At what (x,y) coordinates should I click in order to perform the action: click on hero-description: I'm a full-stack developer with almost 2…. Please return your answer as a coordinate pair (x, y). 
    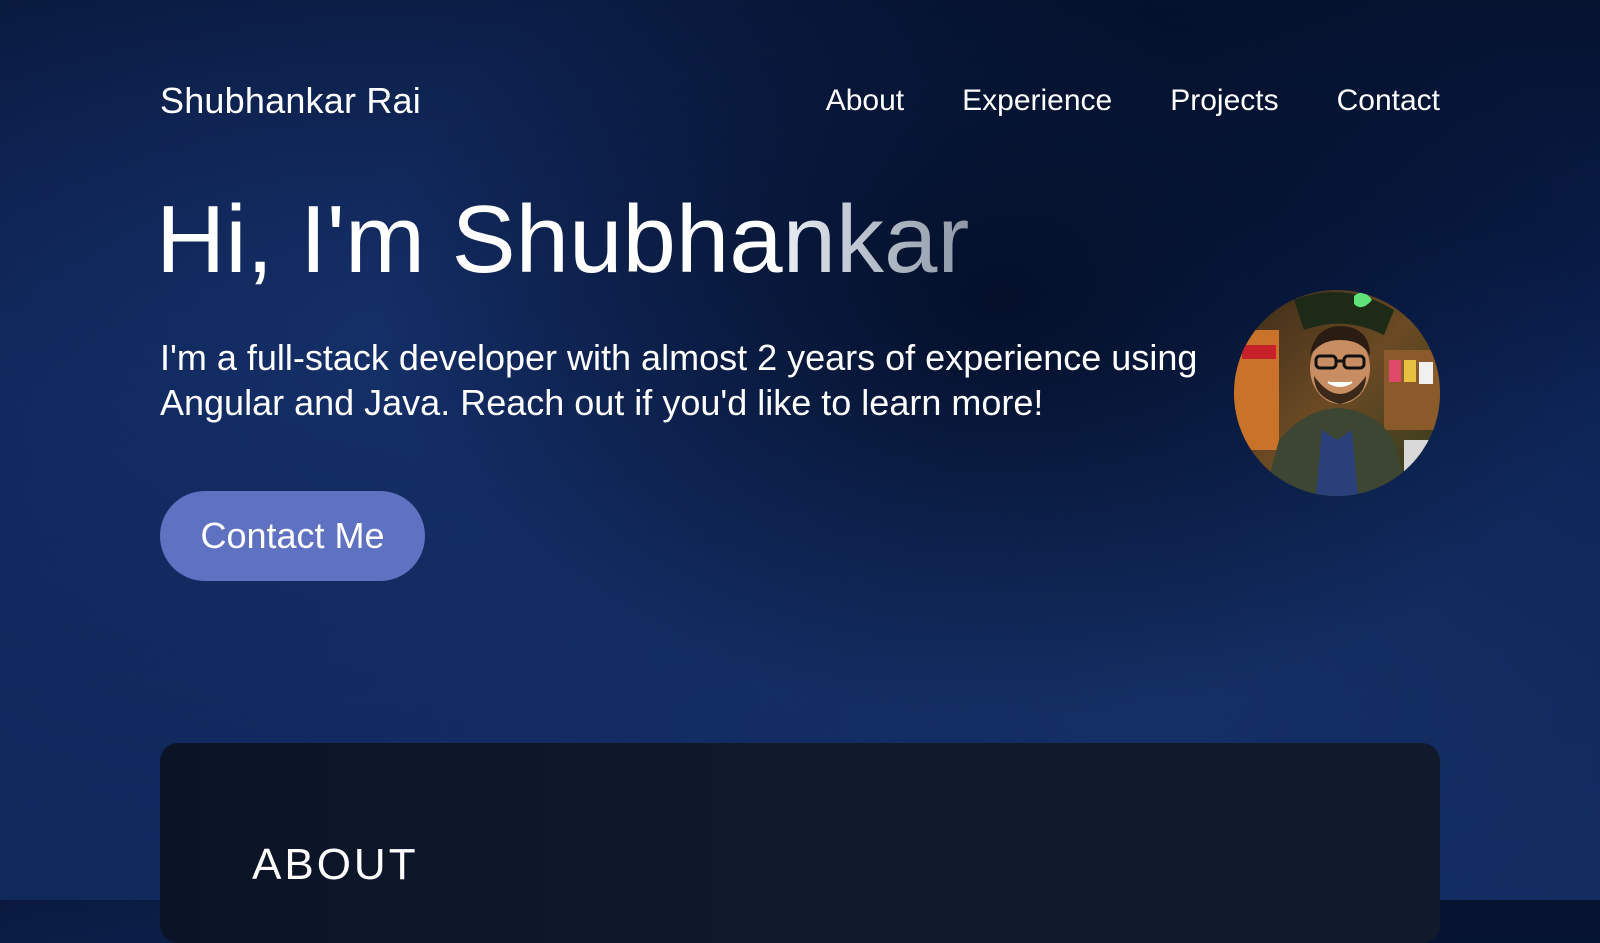
    Looking at the image, I should click on (679, 380).